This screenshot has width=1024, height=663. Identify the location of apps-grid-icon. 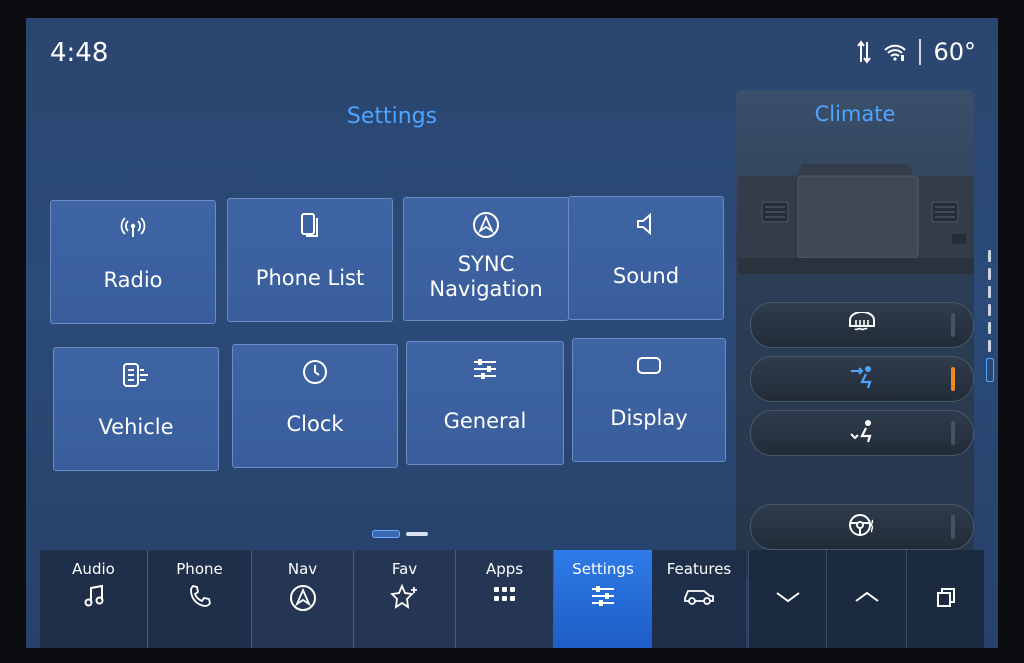
(505, 597).